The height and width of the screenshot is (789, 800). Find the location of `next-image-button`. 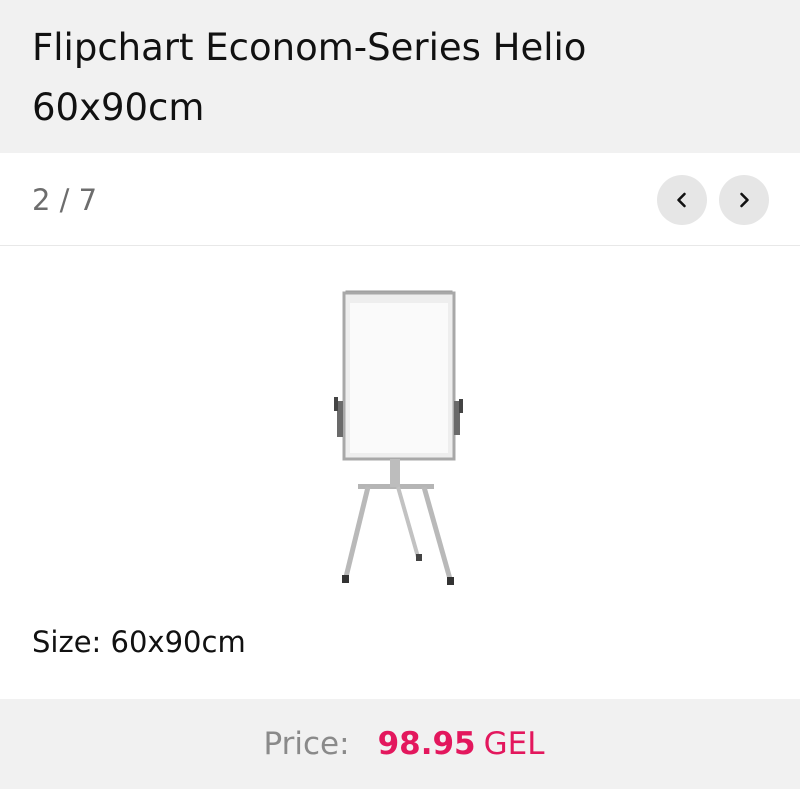

next-image-button is located at coordinates (744, 200).